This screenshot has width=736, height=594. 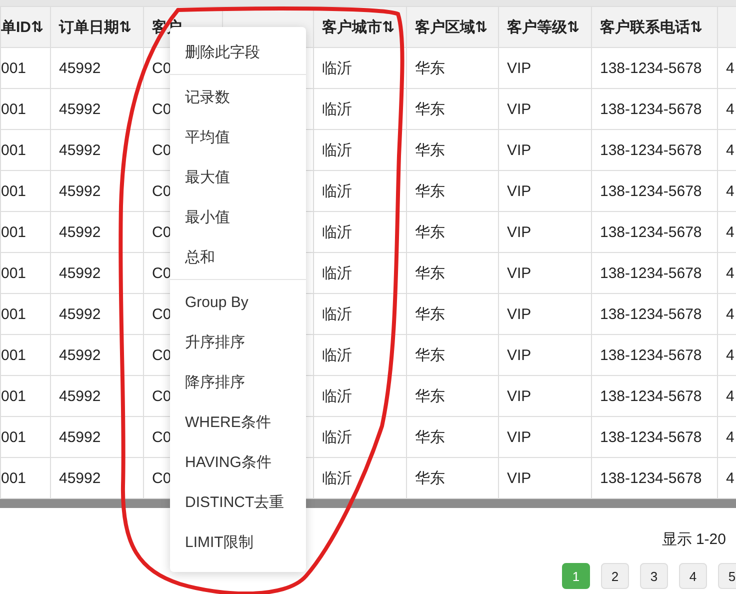 What do you see at coordinates (452, 27) in the screenshot?
I see `column-header: 客户区域⇅` at bounding box center [452, 27].